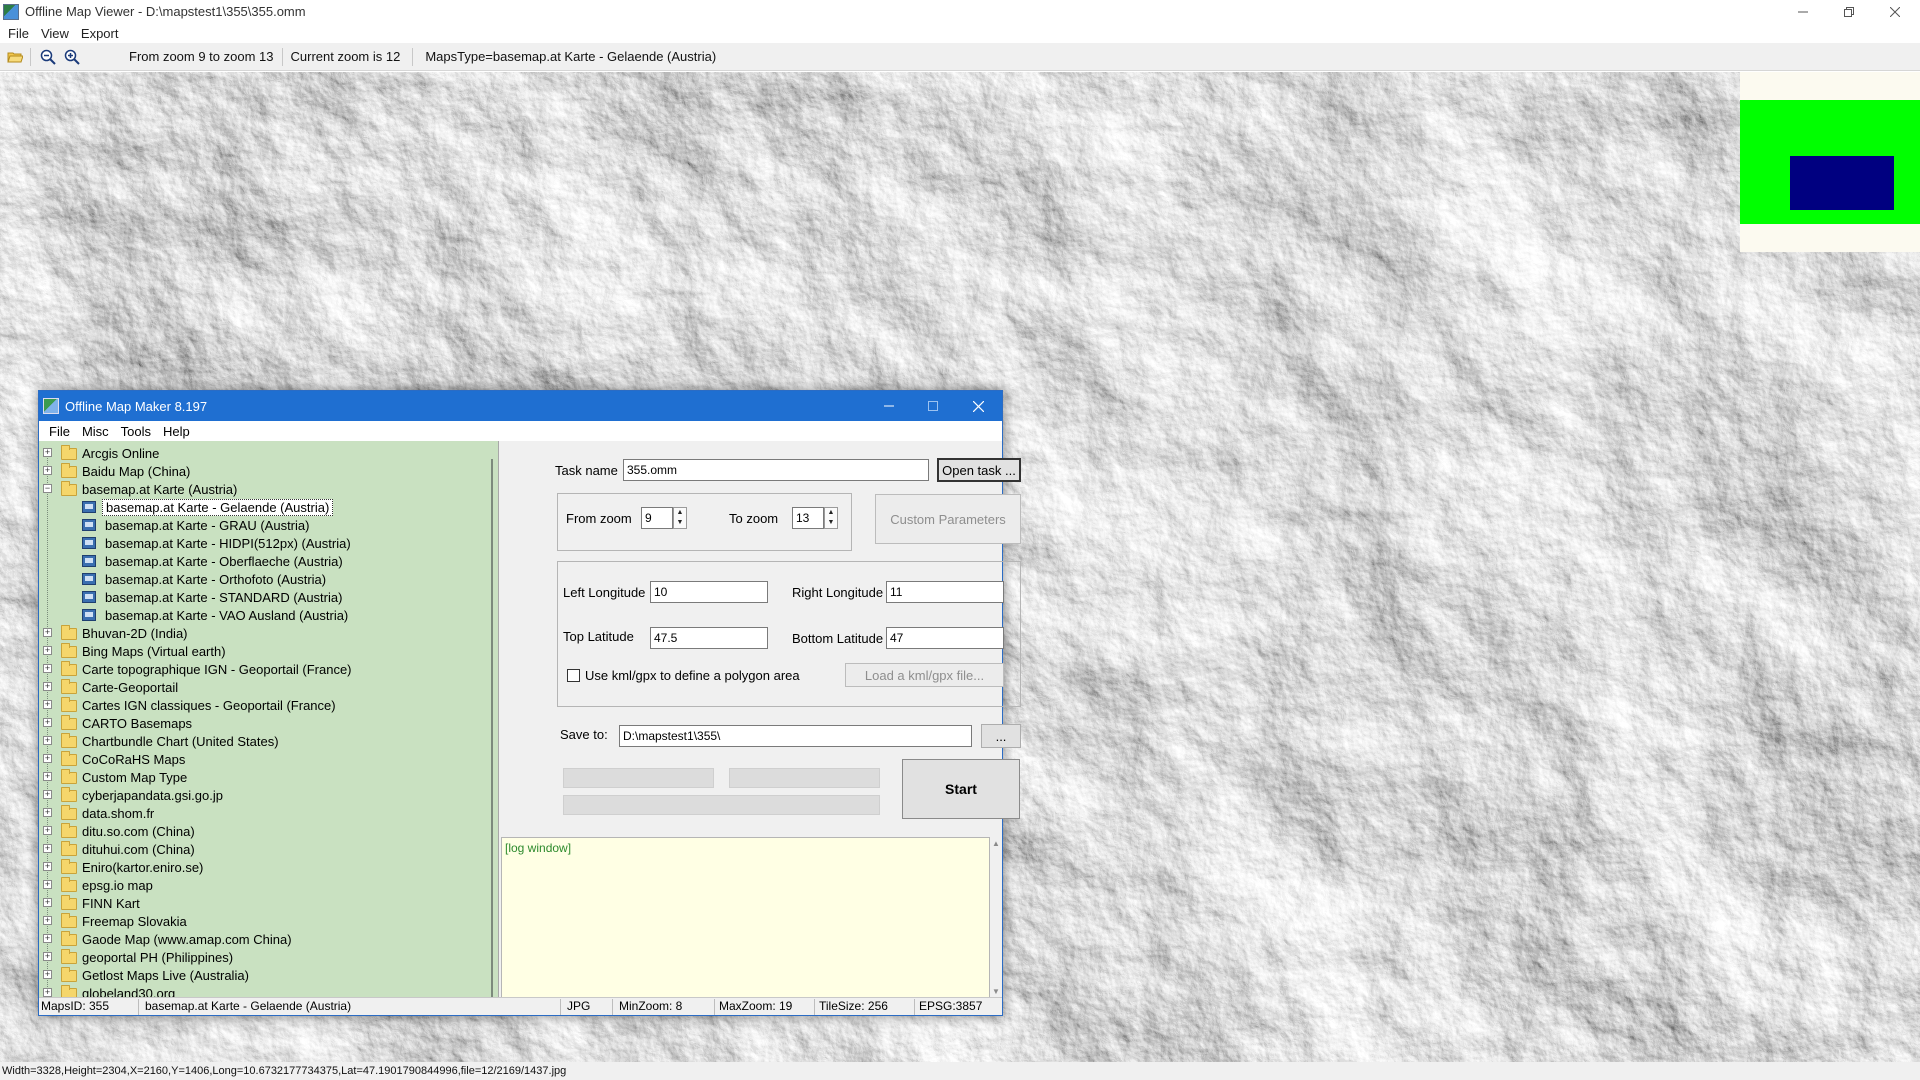  I want to click on tree-map-item: basemap.at Karte - Orthofoto (Austria), so click(263, 579).